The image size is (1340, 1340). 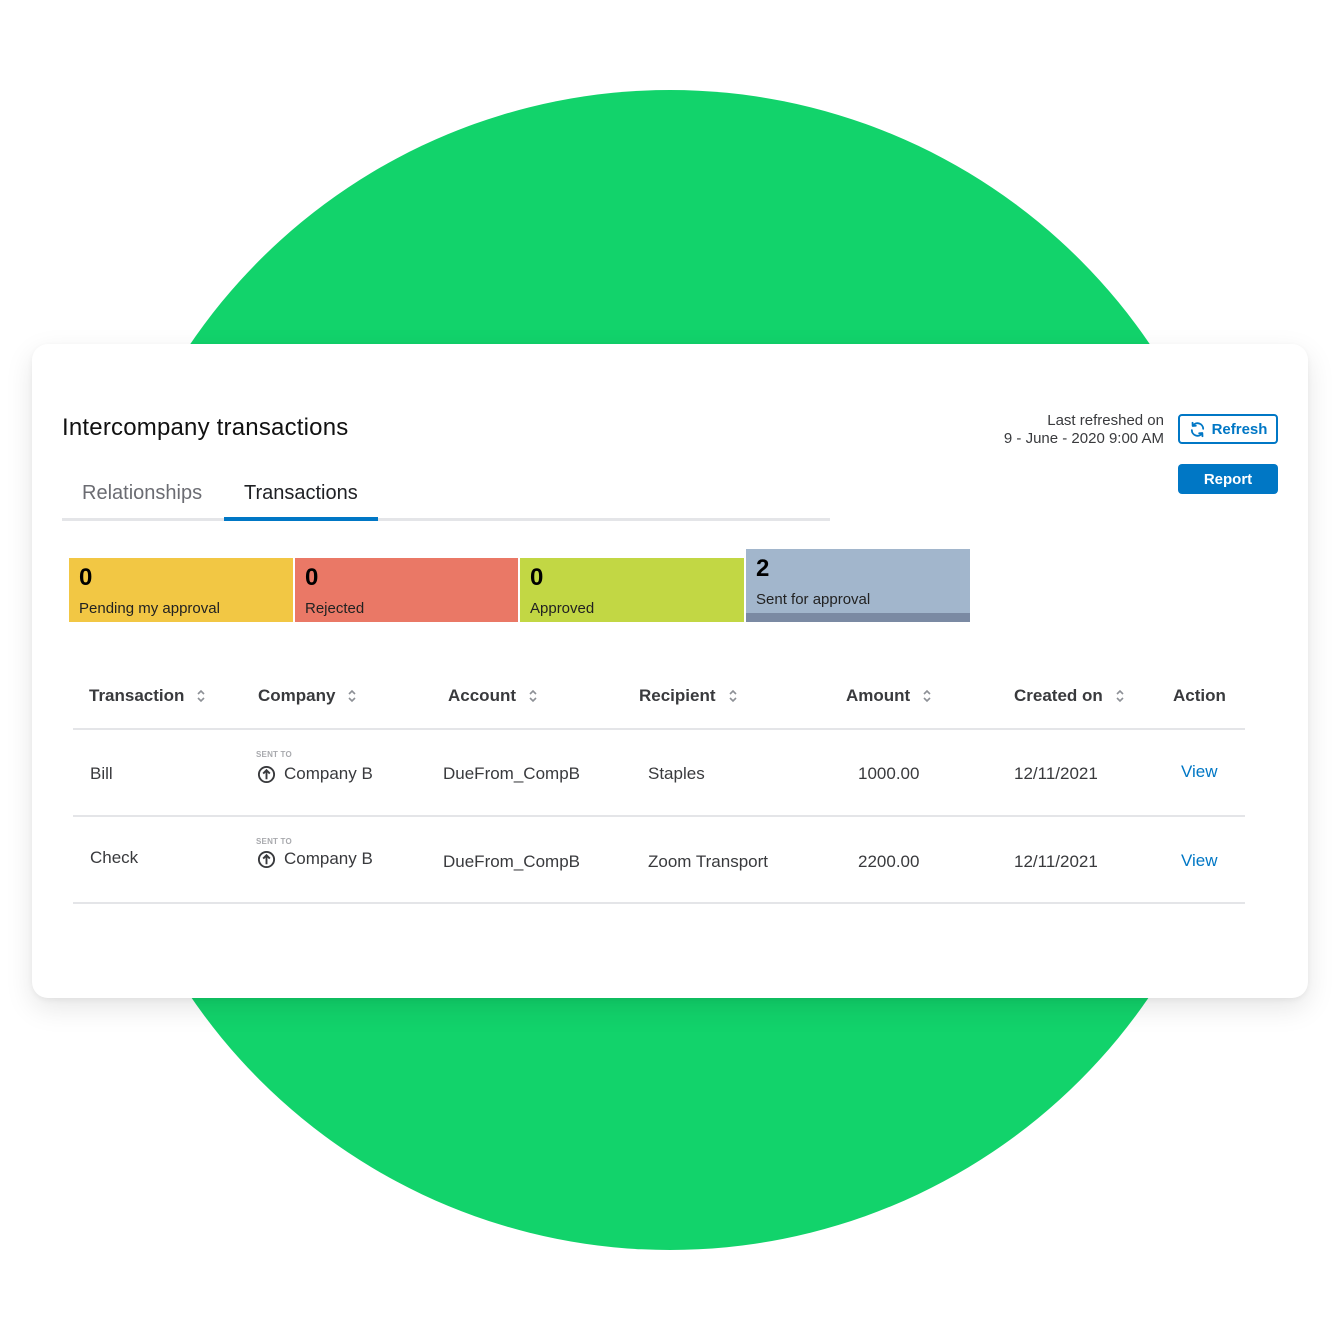 I want to click on column-label: Amount, so click(x=878, y=695).